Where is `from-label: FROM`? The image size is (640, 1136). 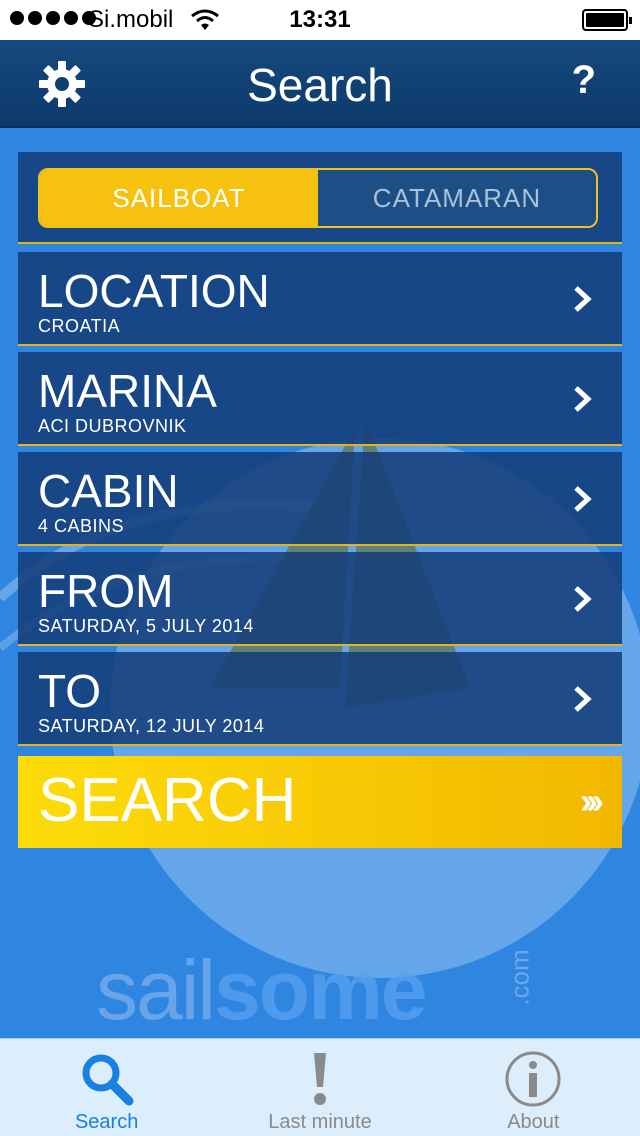
from-label: FROM is located at coordinates (106, 591).